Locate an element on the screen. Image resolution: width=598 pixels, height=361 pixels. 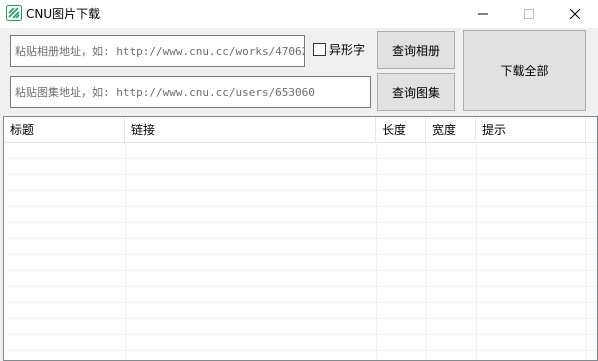
checkbox-box is located at coordinates (319, 49).